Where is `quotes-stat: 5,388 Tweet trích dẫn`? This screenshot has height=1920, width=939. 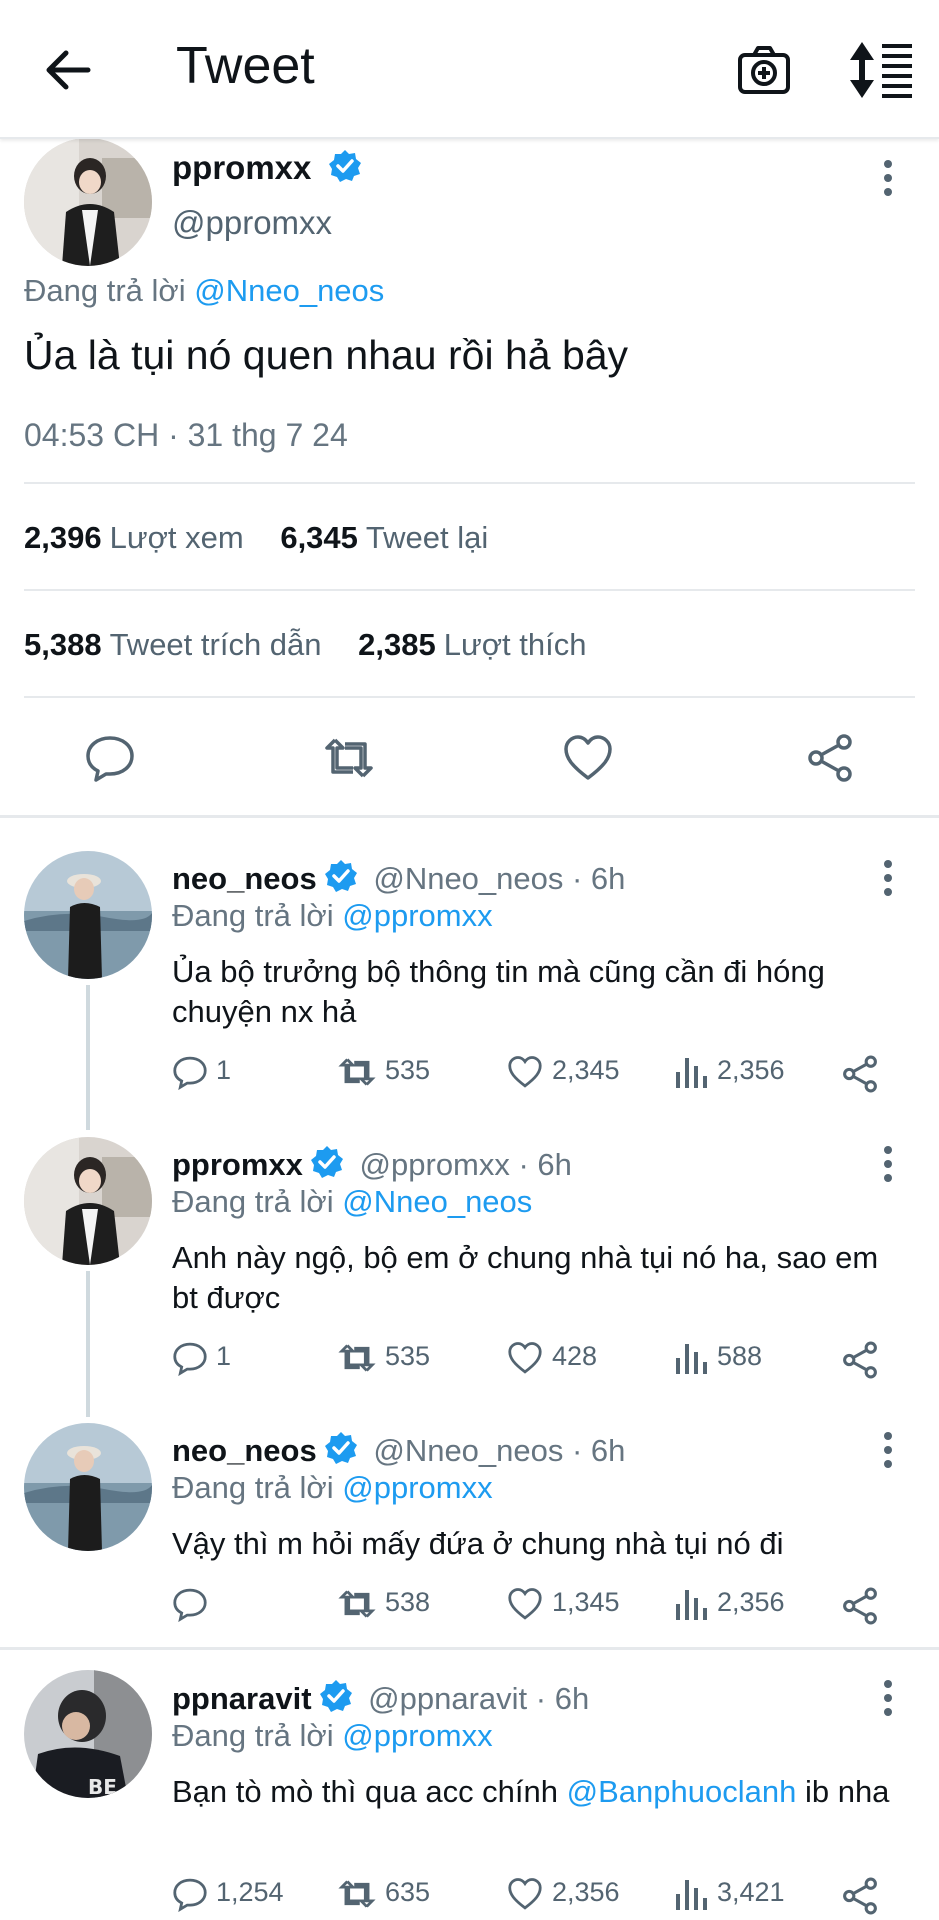 quotes-stat: 5,388 Tweet trích dẫn is located at coordinates (173, 644).